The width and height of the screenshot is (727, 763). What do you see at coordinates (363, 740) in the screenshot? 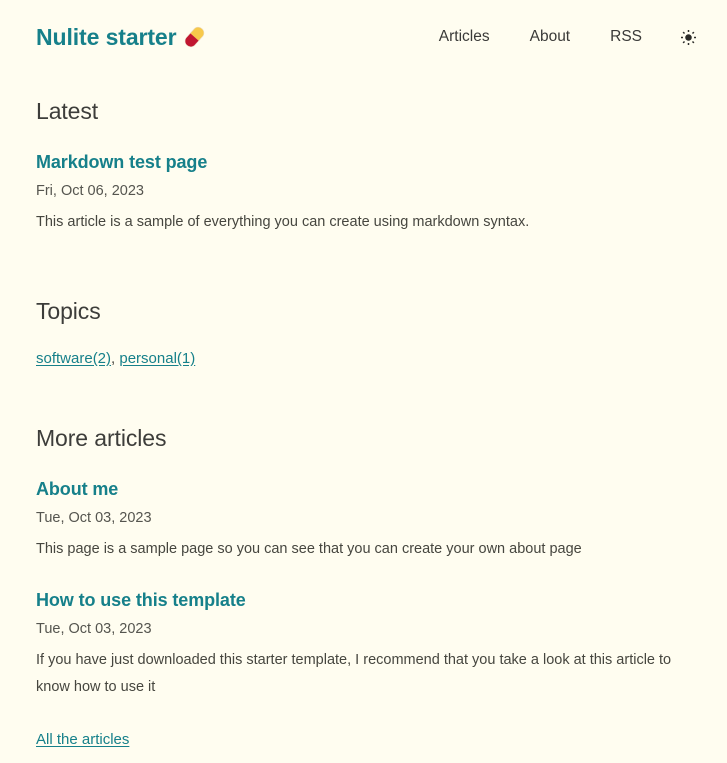
I see `all-articles-wrapper: All the articles` at bounding box center [363, 740].